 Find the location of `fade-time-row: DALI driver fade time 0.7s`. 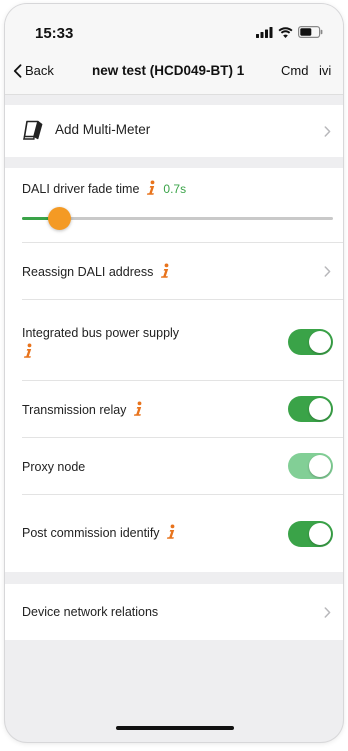

fade-time-row: DALI driver fade time 0.7s is located at coordinates (174, 205).